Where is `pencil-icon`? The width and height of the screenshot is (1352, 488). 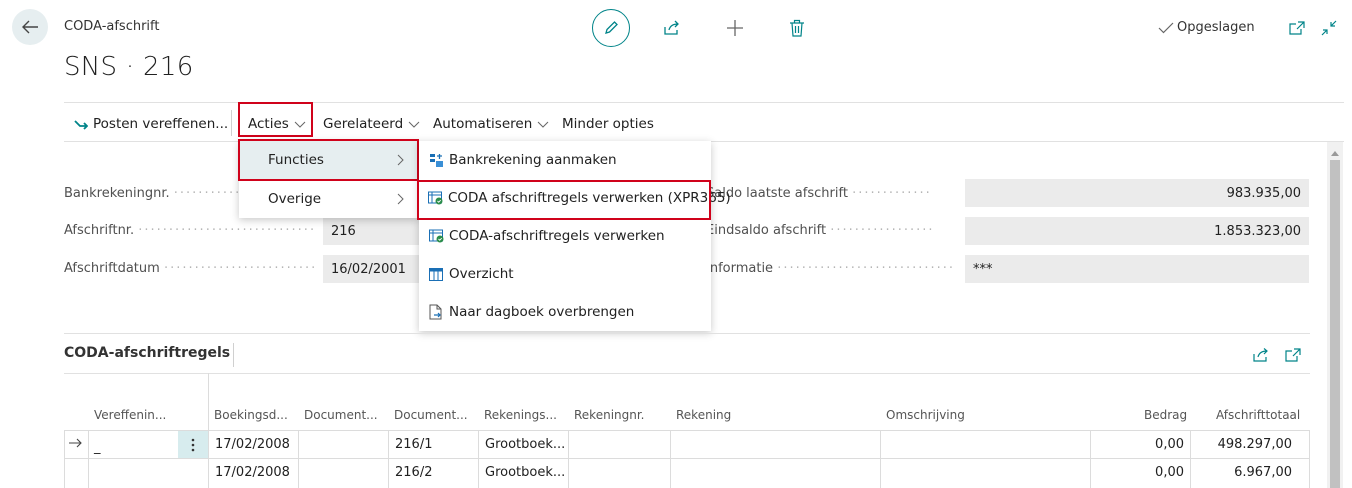
pencil-icon is located at coordinates (611, 27).